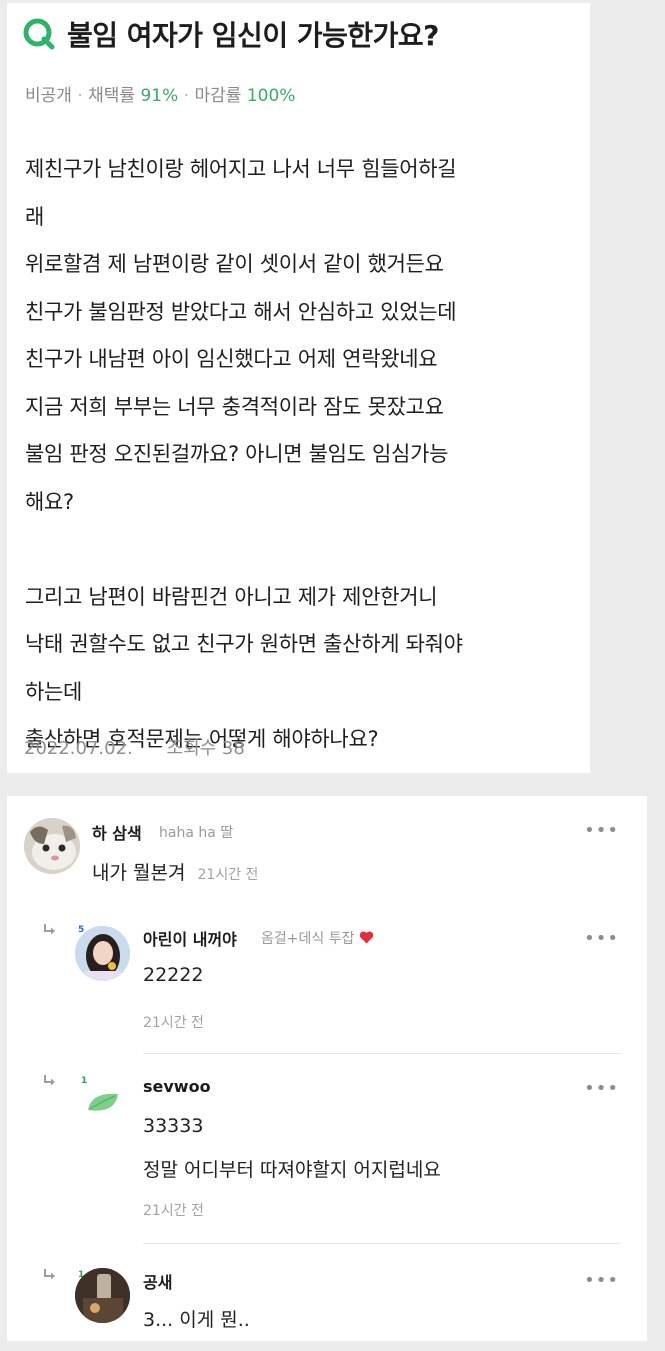  Describe the element at coordinates (173, 975) in the screenshot. I see `comment-body: 22222` at that location.